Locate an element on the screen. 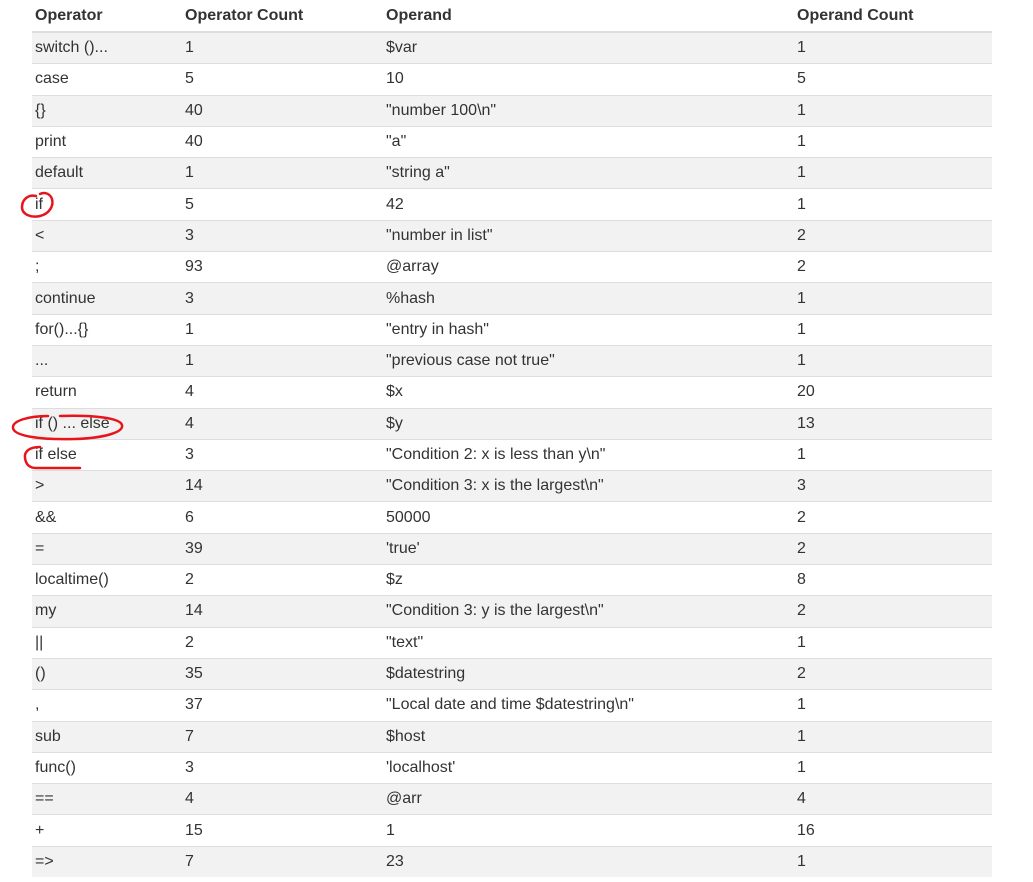 This screenshot has height=882, width=1033. cell-operand: 50000 is located at coordinates (588, 517).